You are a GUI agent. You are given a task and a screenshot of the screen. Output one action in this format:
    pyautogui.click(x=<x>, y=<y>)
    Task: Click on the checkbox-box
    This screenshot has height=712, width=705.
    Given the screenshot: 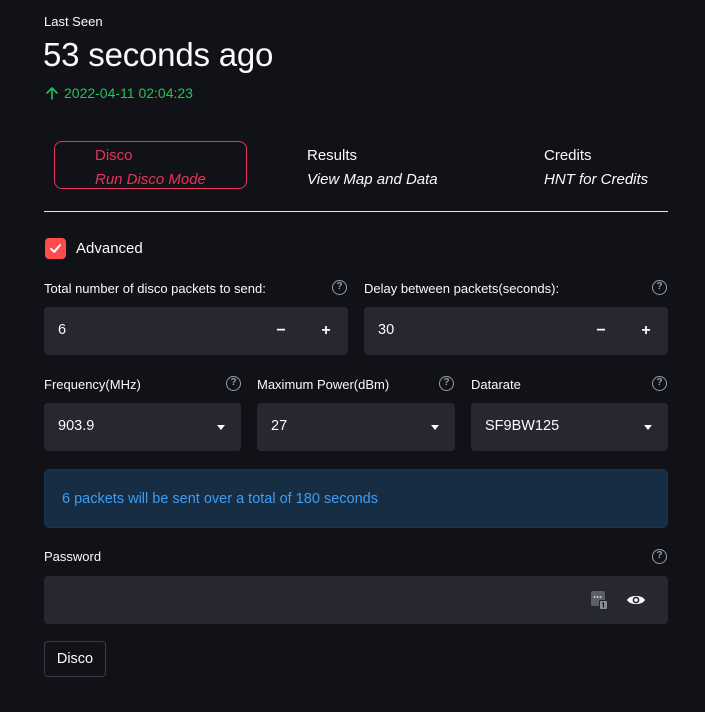 What is the action you would take?
    pyautogui.click(x=55, y=248)
    